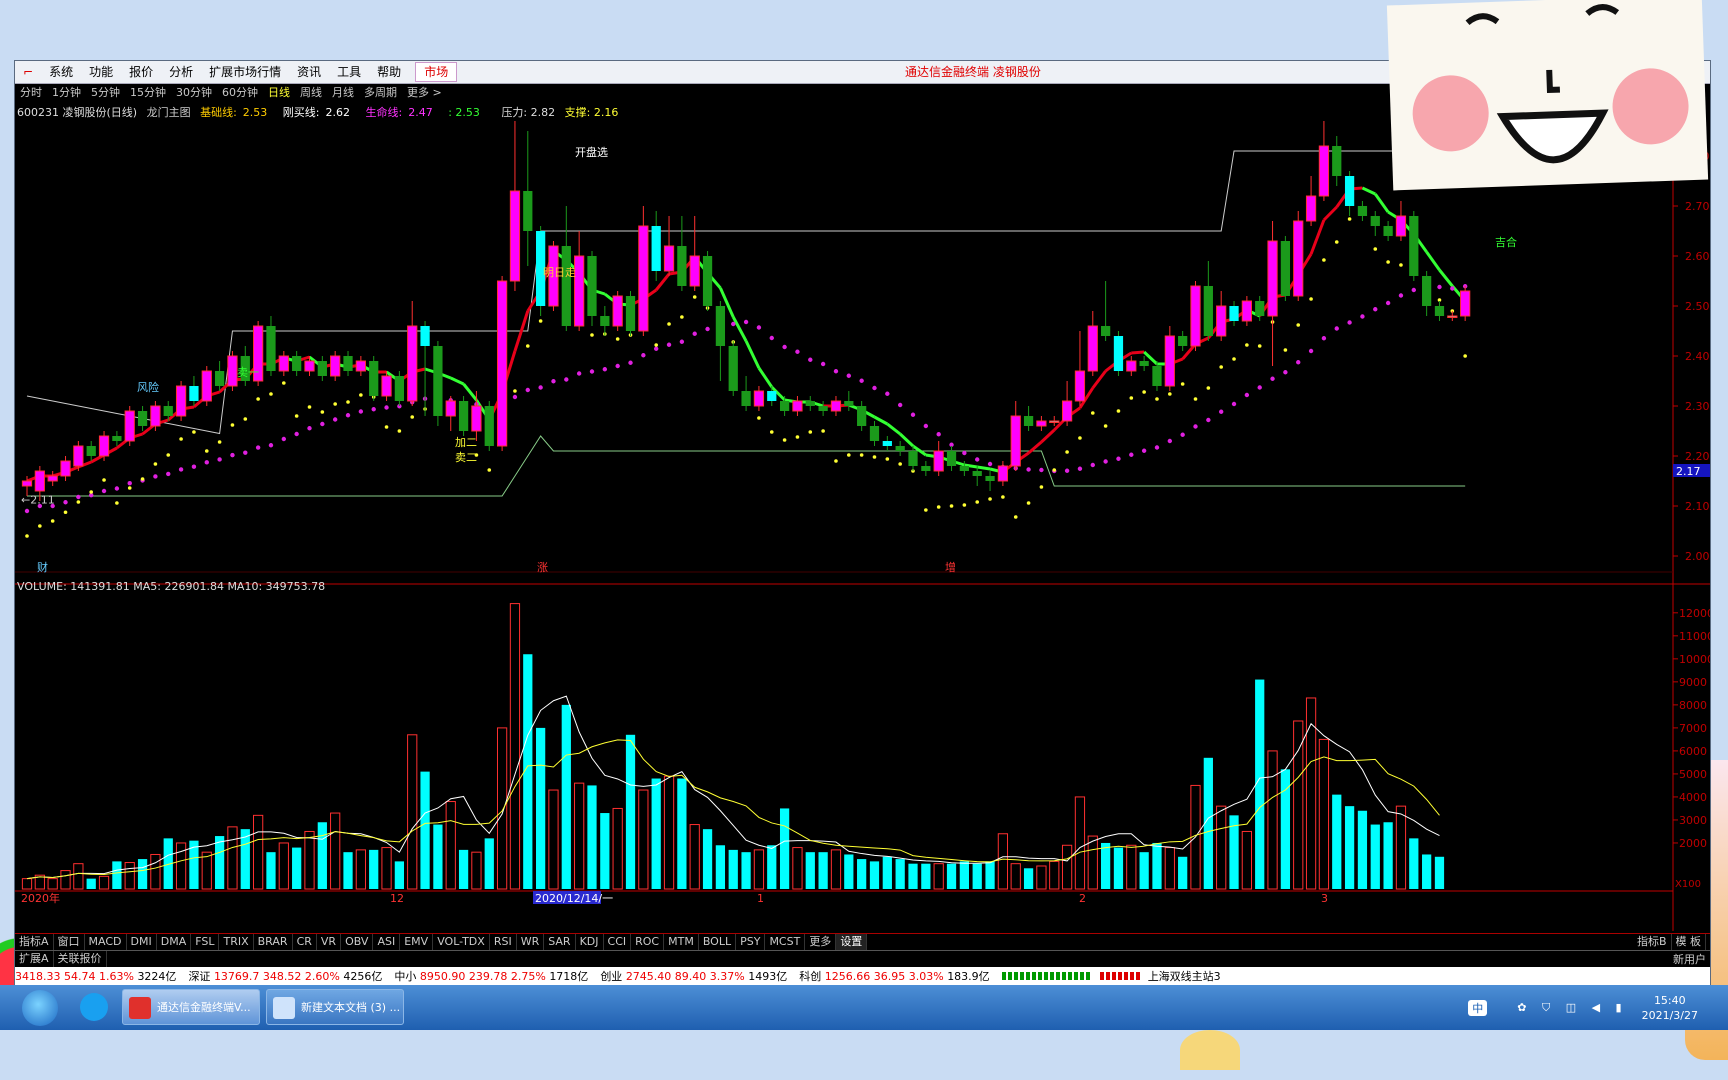 This screenshot has width=1728, height=1080. What do you see at coordinates (95, 976) in the screenshot?
I see `ticker-item: 3418.33 54.74 1.63% 3224亿` at bounding box center [95, 976].